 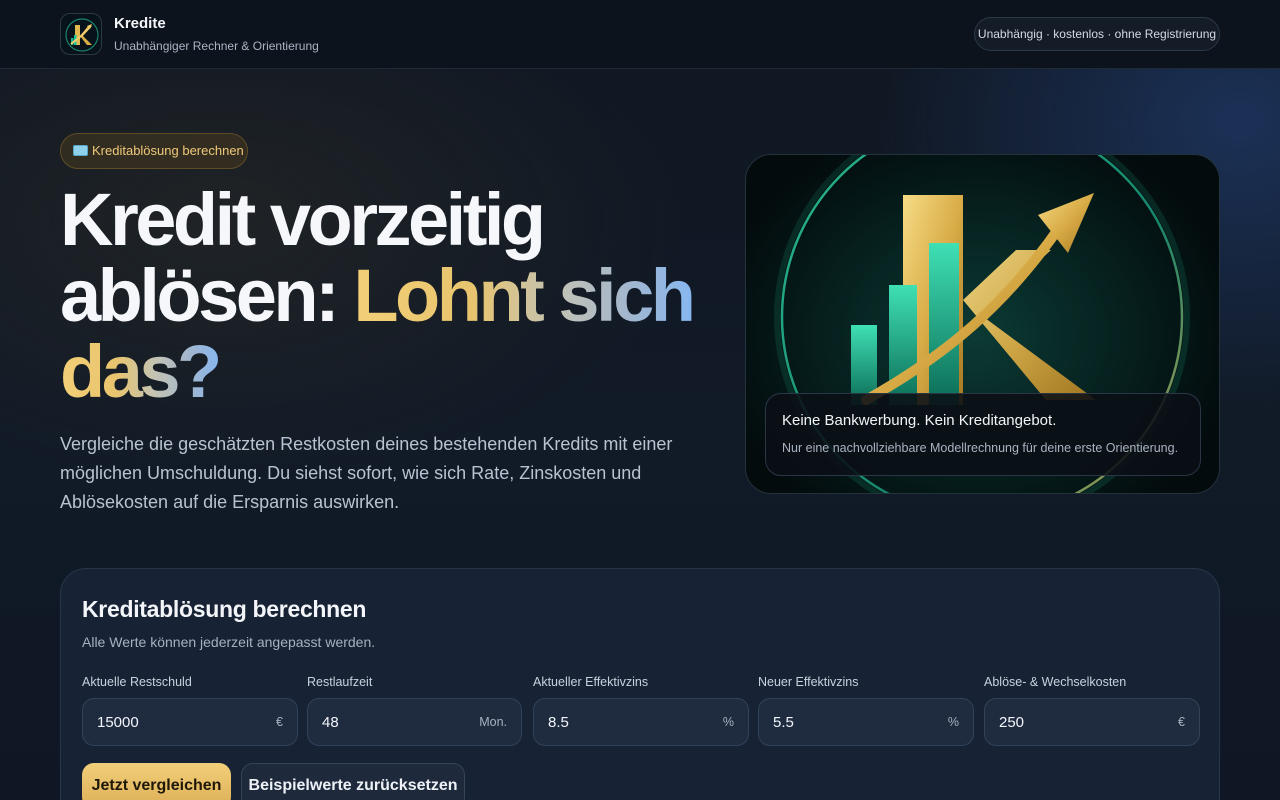 I want to click on brand-name: Kredite, so click(x=140, y=23).